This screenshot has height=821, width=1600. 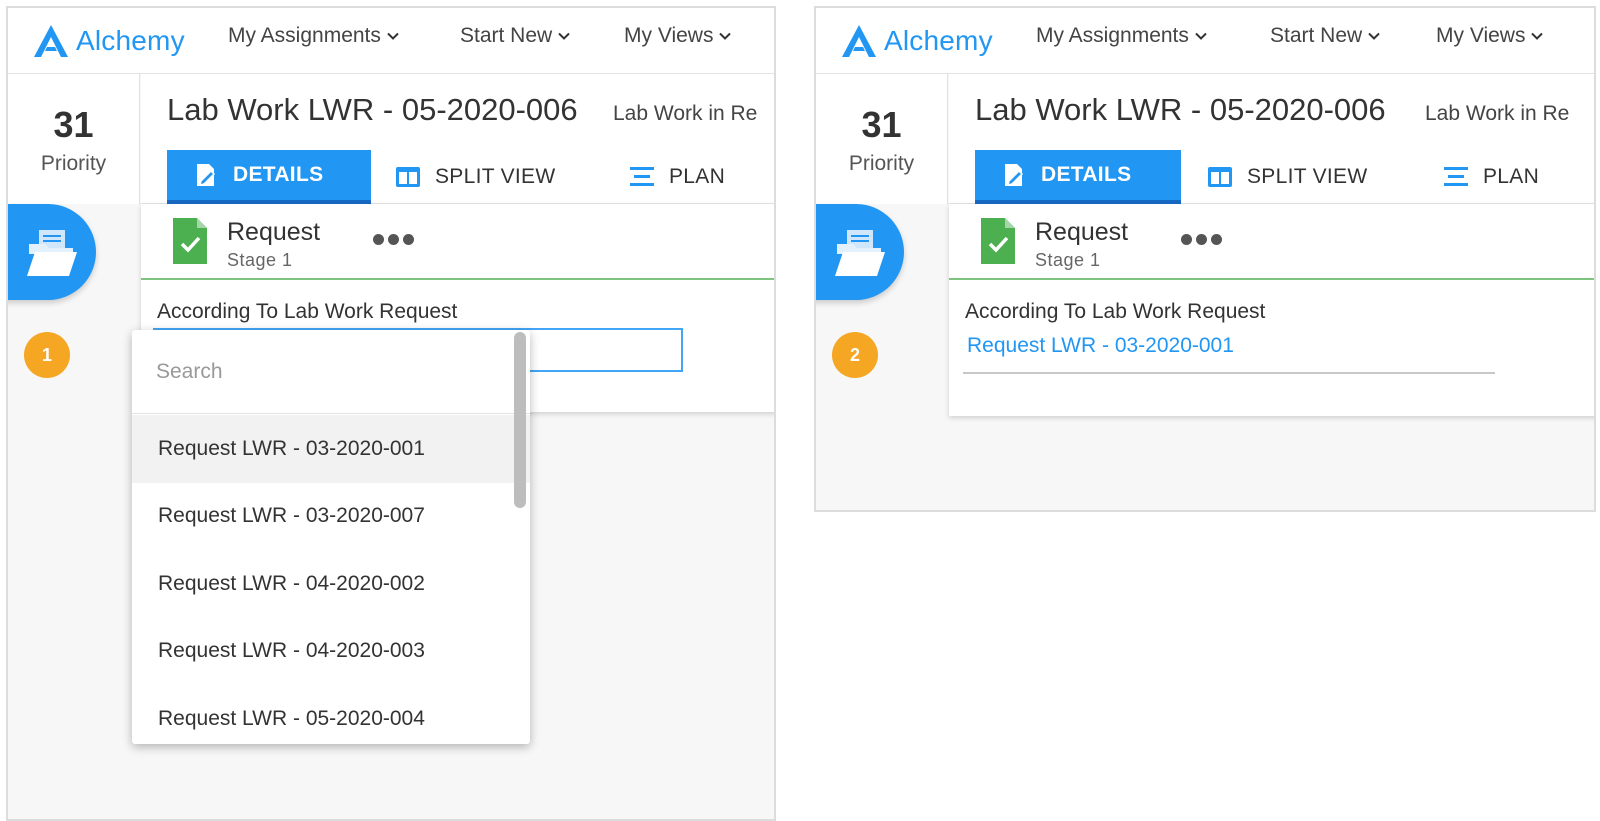 I want to click on dropdown-option: Request LWR - 03-2020-001, so click(x=331, y=449).